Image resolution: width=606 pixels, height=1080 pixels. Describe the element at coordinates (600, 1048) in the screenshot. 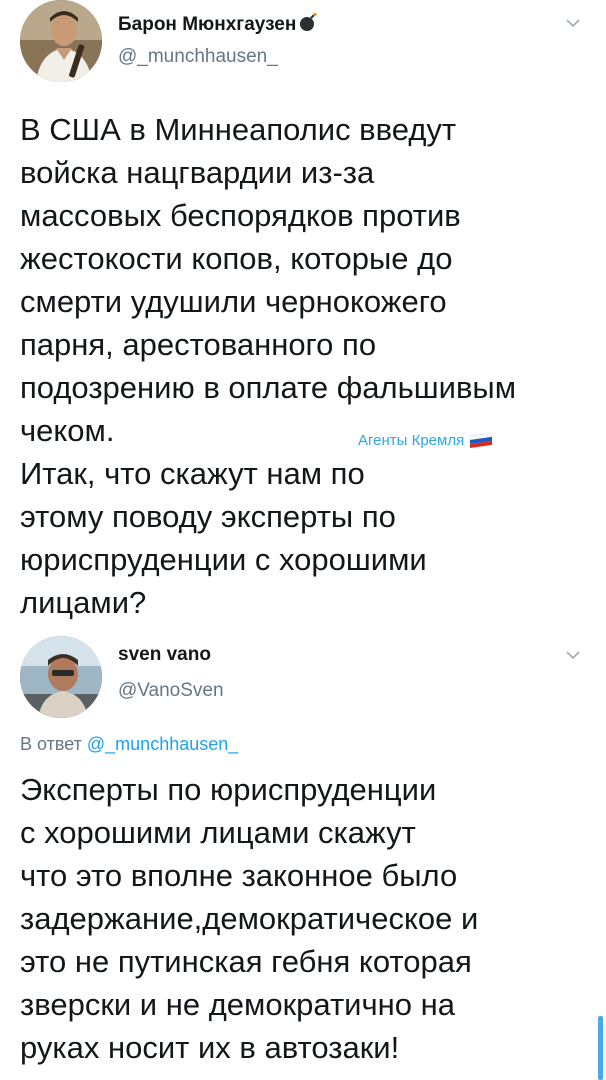

I see `scrollbar` at that location.